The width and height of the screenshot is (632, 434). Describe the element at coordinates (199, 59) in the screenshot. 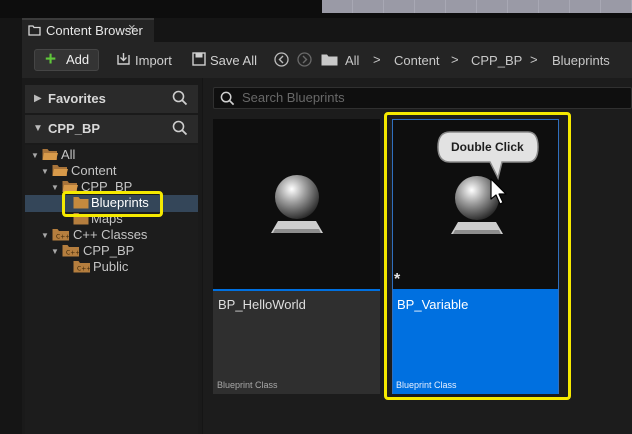

I see `save-icon` at that location.